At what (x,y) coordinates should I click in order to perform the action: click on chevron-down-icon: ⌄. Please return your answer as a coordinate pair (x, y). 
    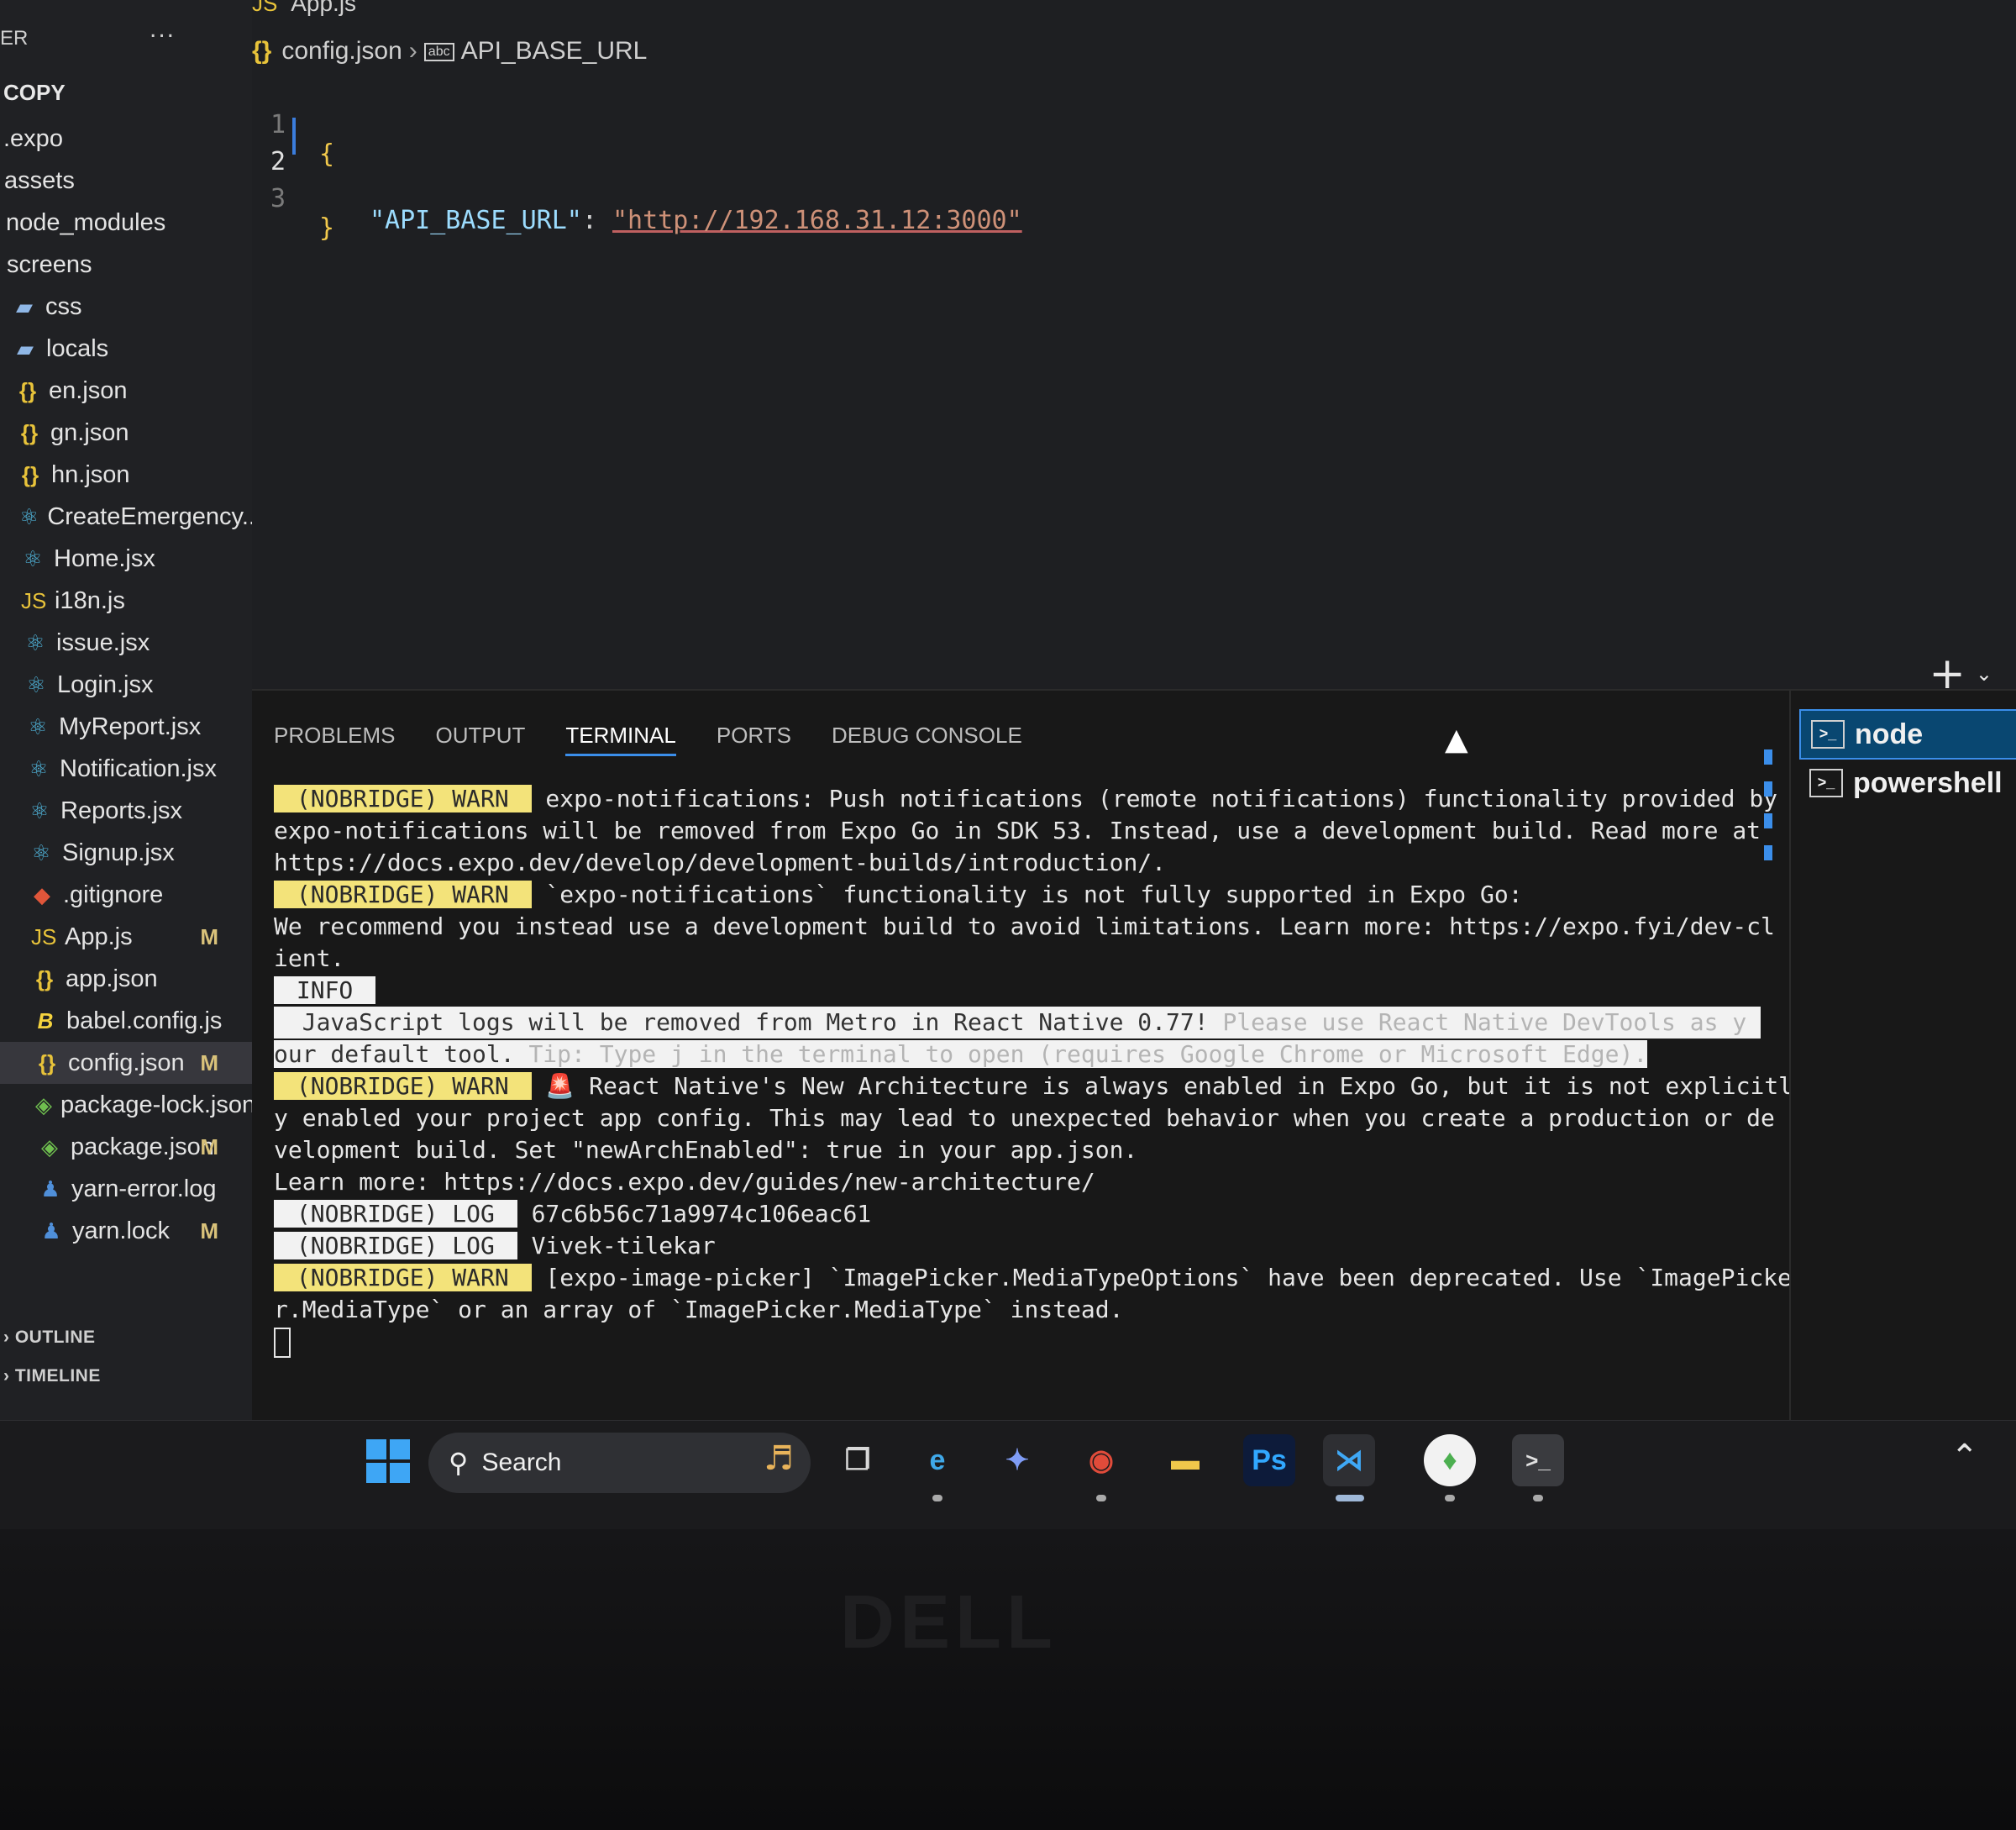
    Looking at the image, I should click on (1984, 674).